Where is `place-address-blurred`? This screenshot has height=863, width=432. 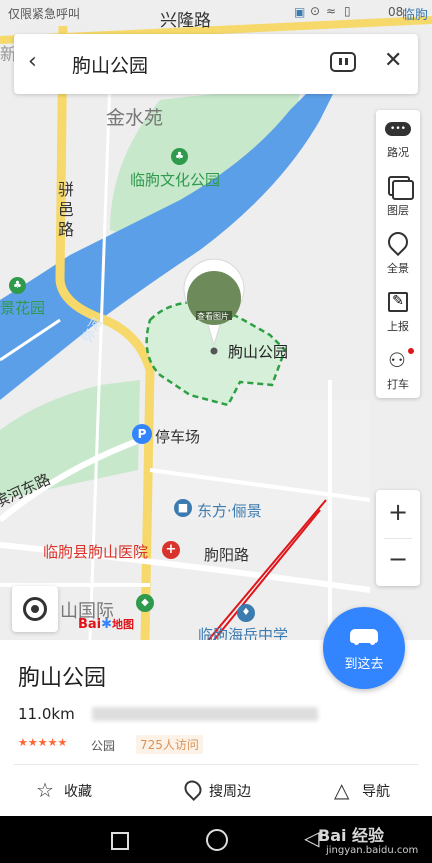
place-address-blurred is located at coordinates (205, 714).